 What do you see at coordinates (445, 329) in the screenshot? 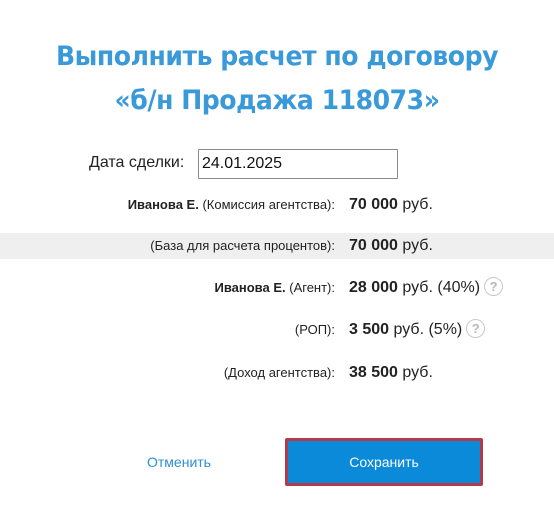
I see `rop-percent: (5%)` at bounding box center [445, 329].